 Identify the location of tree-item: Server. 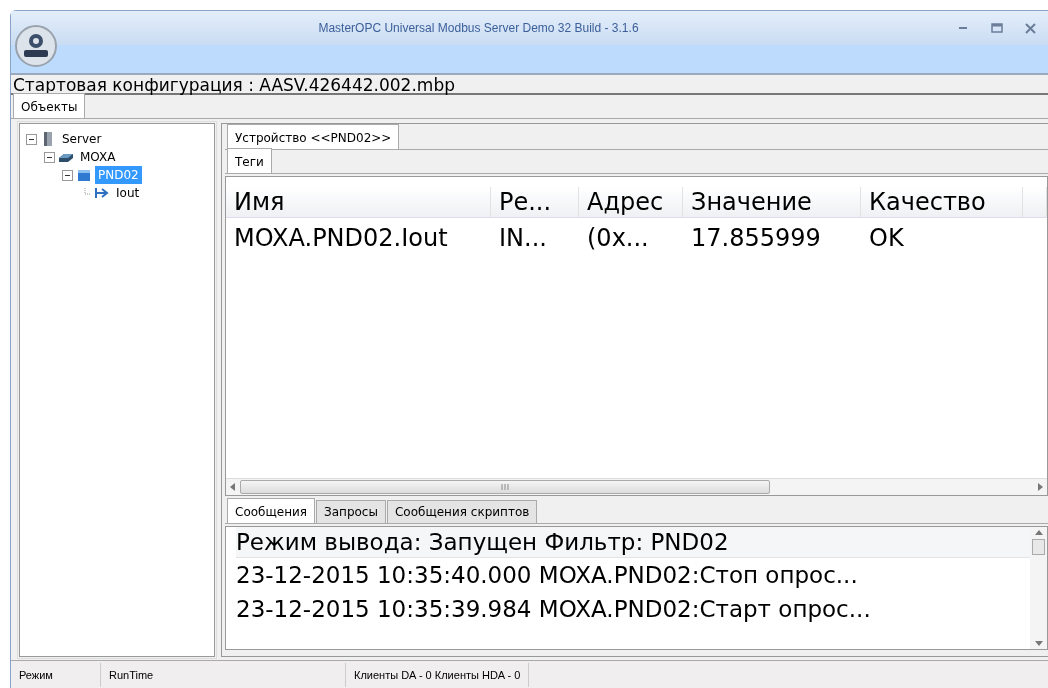
(82, 139).